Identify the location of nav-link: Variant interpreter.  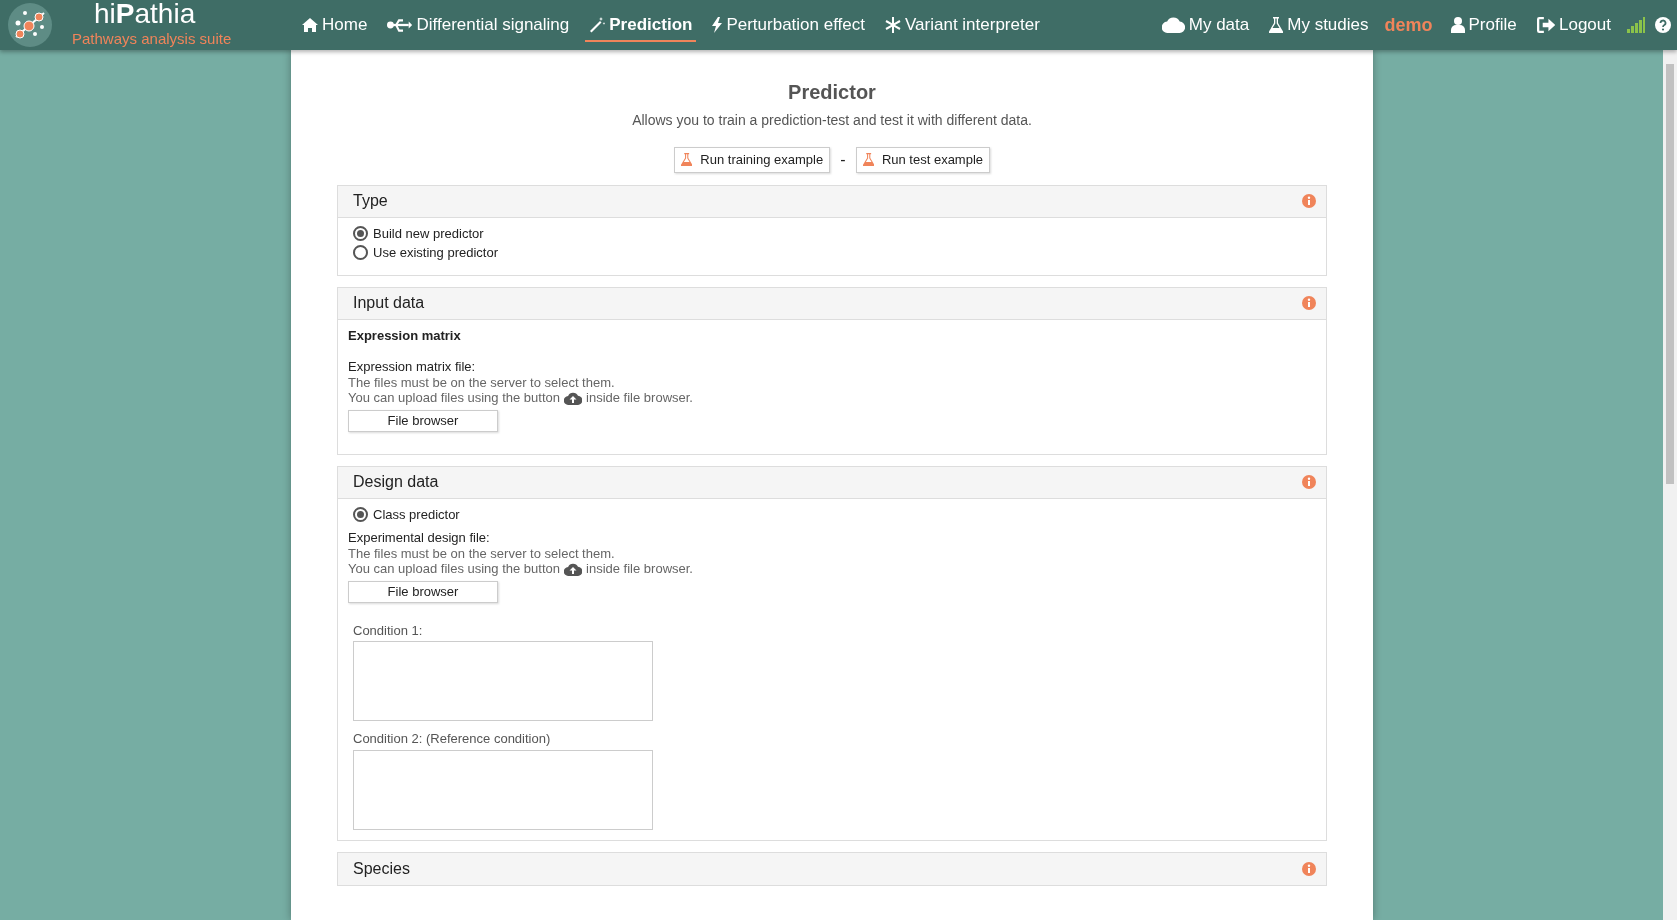
(962, 25).